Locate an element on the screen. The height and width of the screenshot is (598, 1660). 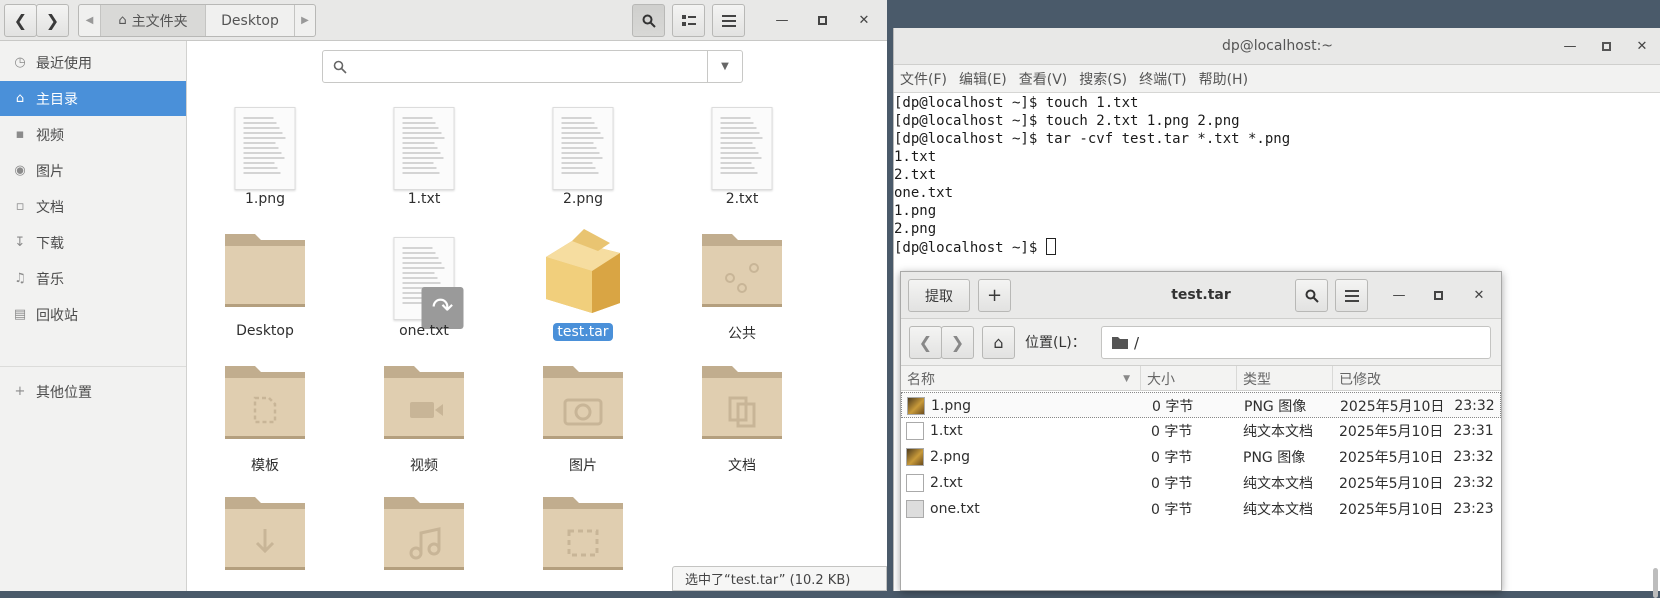
forward-button: ❯ is located at coordinates (52, 20).